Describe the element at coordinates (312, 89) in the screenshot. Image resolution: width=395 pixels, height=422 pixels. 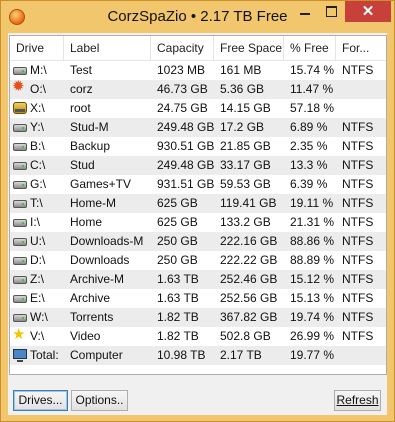
I see `cell-pct-free: 11.47 %` at that location.